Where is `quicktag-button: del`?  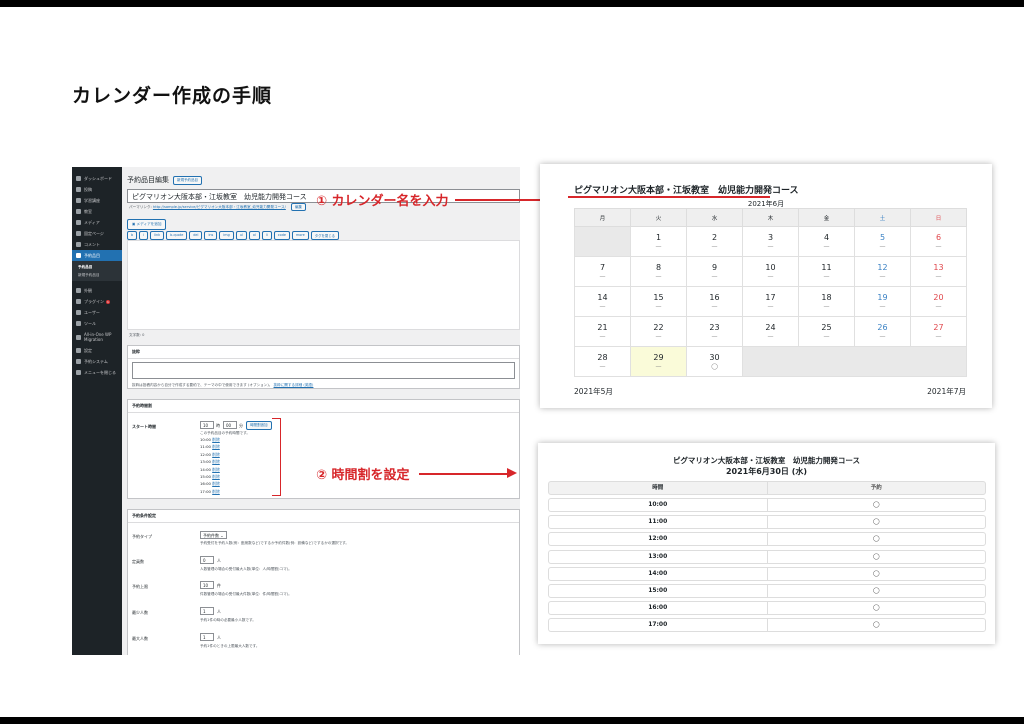
quicktag-button: del is located at coordinates (196, 235).